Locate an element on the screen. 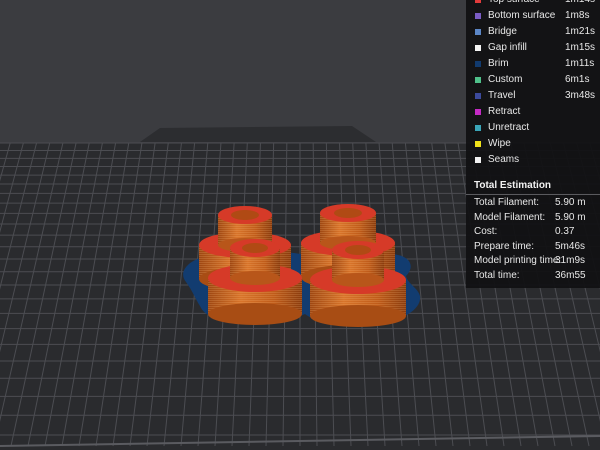 The height and width of the screenshot is (450, 600). estimation-row: Total Filament: 5.90 m is located at coordinates (533, 204).